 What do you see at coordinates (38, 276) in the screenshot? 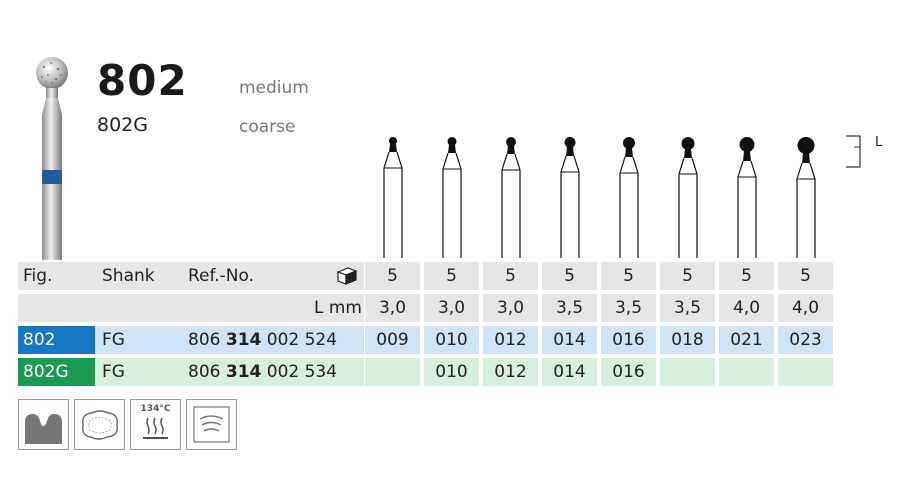
I see `col-fig: Fig.` at bounding box center [38, 276].